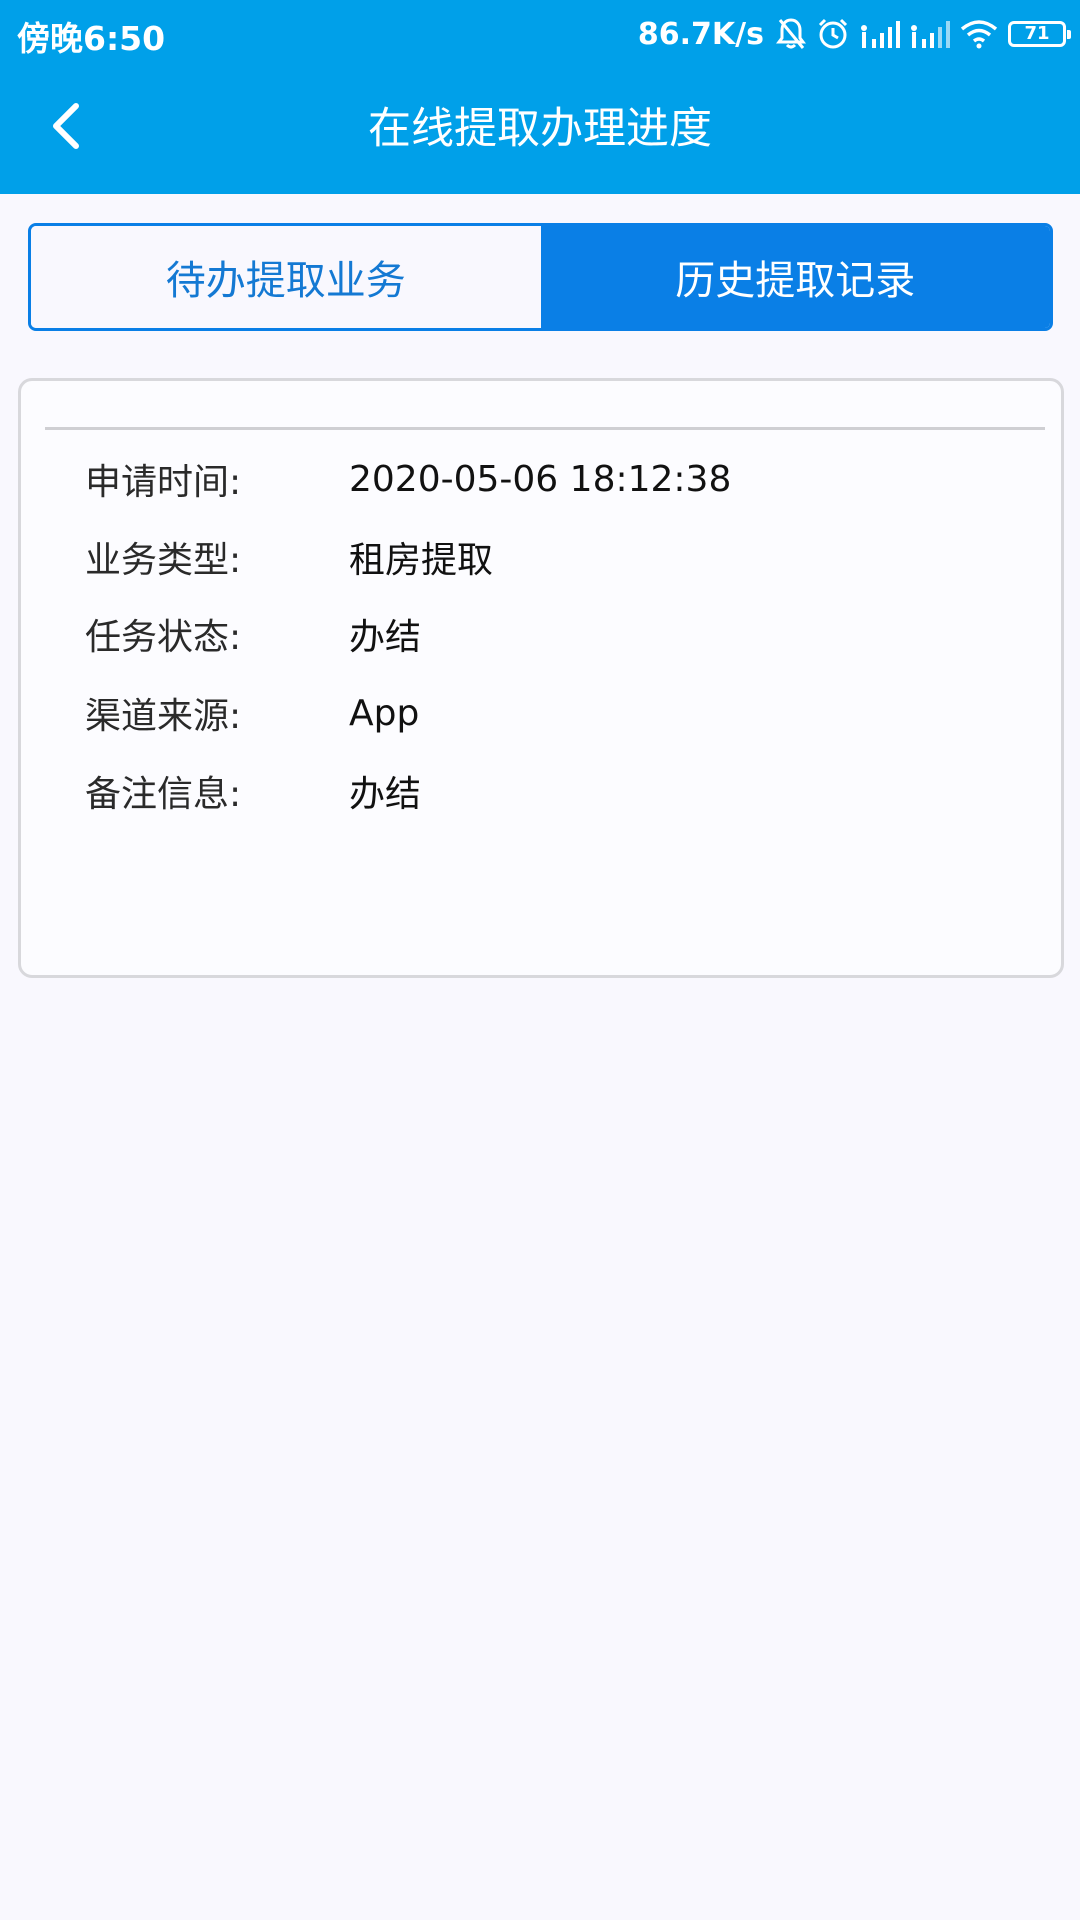 The image size is (1080, 1920). I want to click on row-apply-time: 申请时间: 2020-05-06 18:12:38, so click(408, 479).